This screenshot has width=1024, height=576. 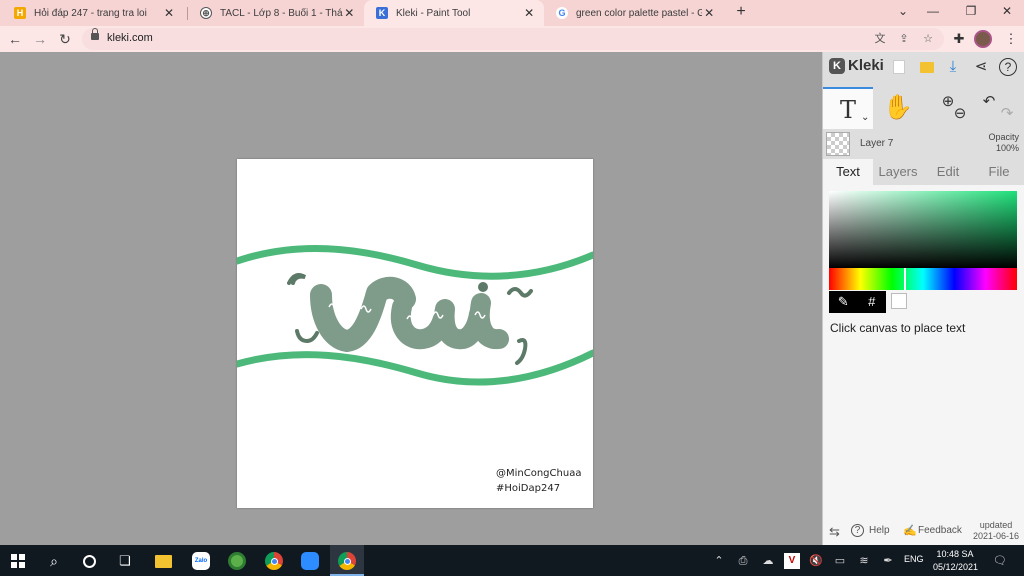 What do you see at coordinates (880, 39) in the screenshot?
I see `translate-icon: 文` at bounding box center [880, 39].